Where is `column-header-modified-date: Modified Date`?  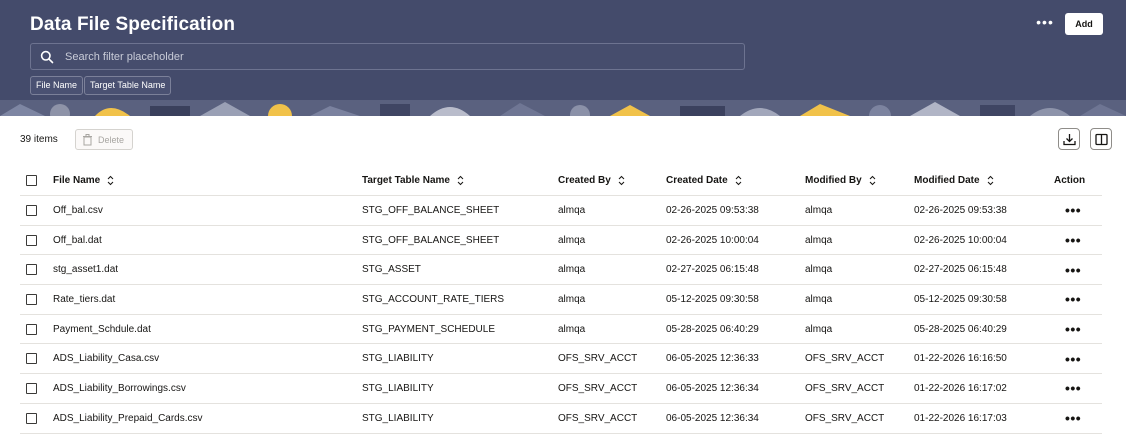 column-header-modified-date: Modified Date is located at coordinates (954, 180).